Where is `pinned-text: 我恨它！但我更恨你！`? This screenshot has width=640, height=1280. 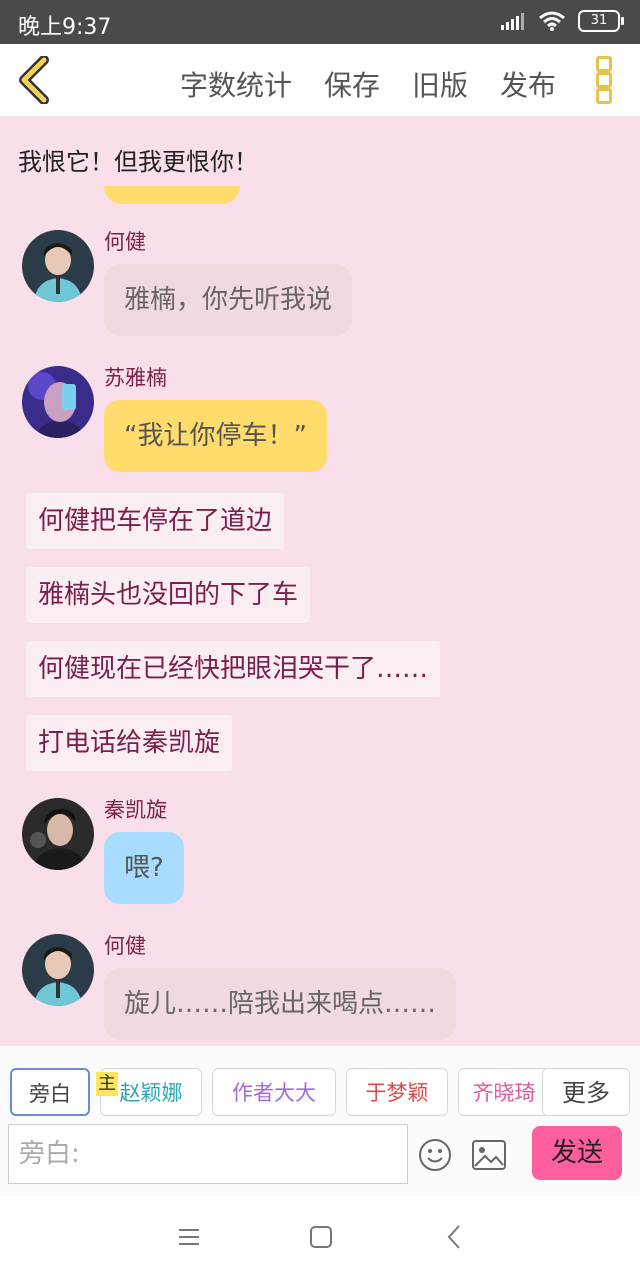 pinned-text: 我恨它！但我更恨你！ is located at coordinates (138, 162).